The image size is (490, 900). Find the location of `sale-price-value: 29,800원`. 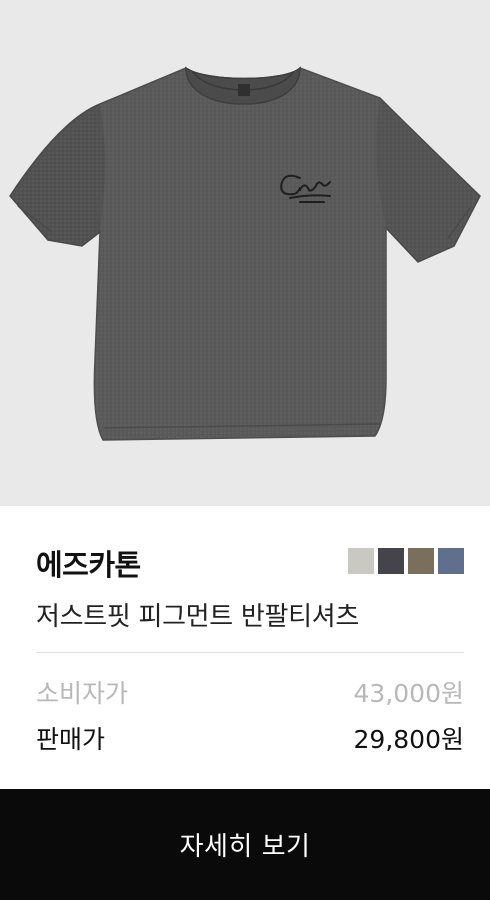

sale-price-value: 29,800원 is located at coordinates (408, 739).